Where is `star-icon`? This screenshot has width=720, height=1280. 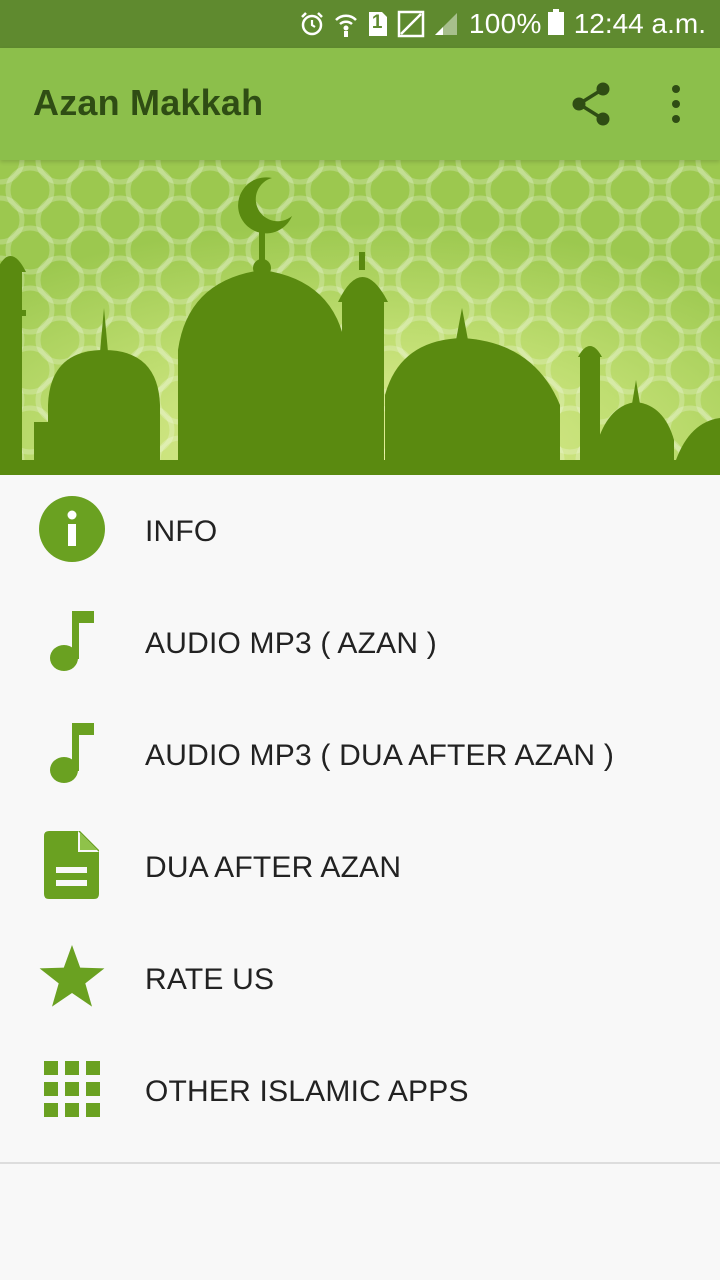
star-icon is located at coordinates (72, 977).